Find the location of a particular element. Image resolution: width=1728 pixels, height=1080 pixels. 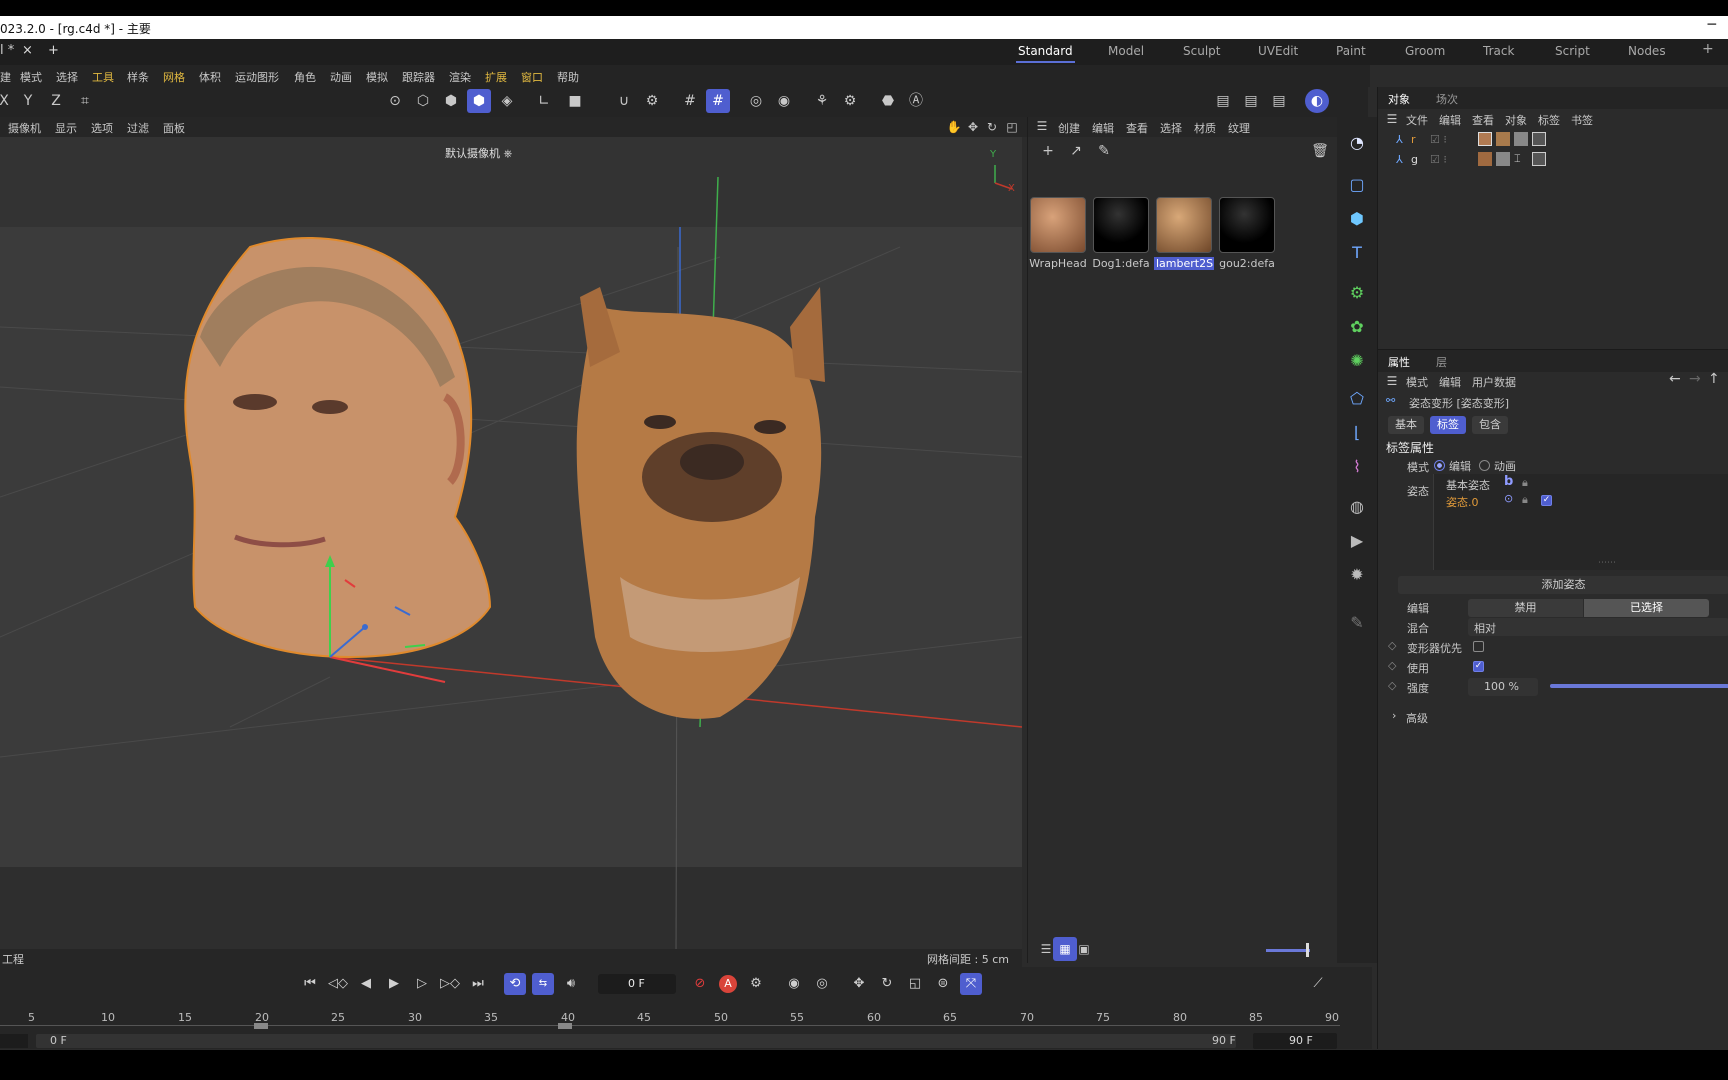

joint-icon: ⌇ is located at coordinates (1357, 467).